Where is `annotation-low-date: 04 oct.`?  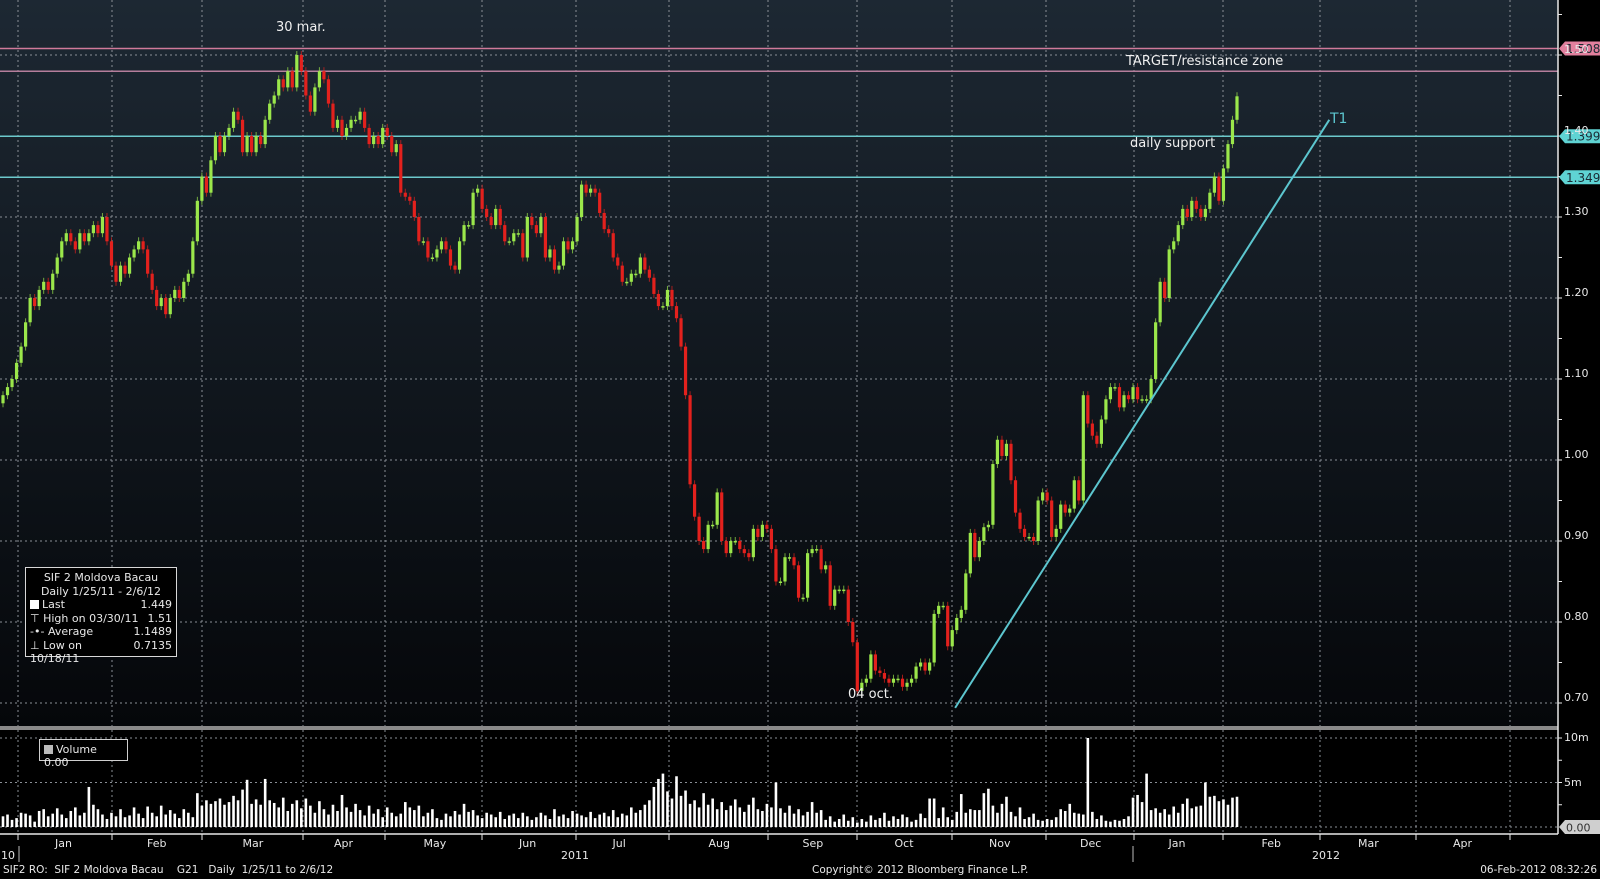 annotation-low-date: 04 oct. is located at coordinates (871, 694).